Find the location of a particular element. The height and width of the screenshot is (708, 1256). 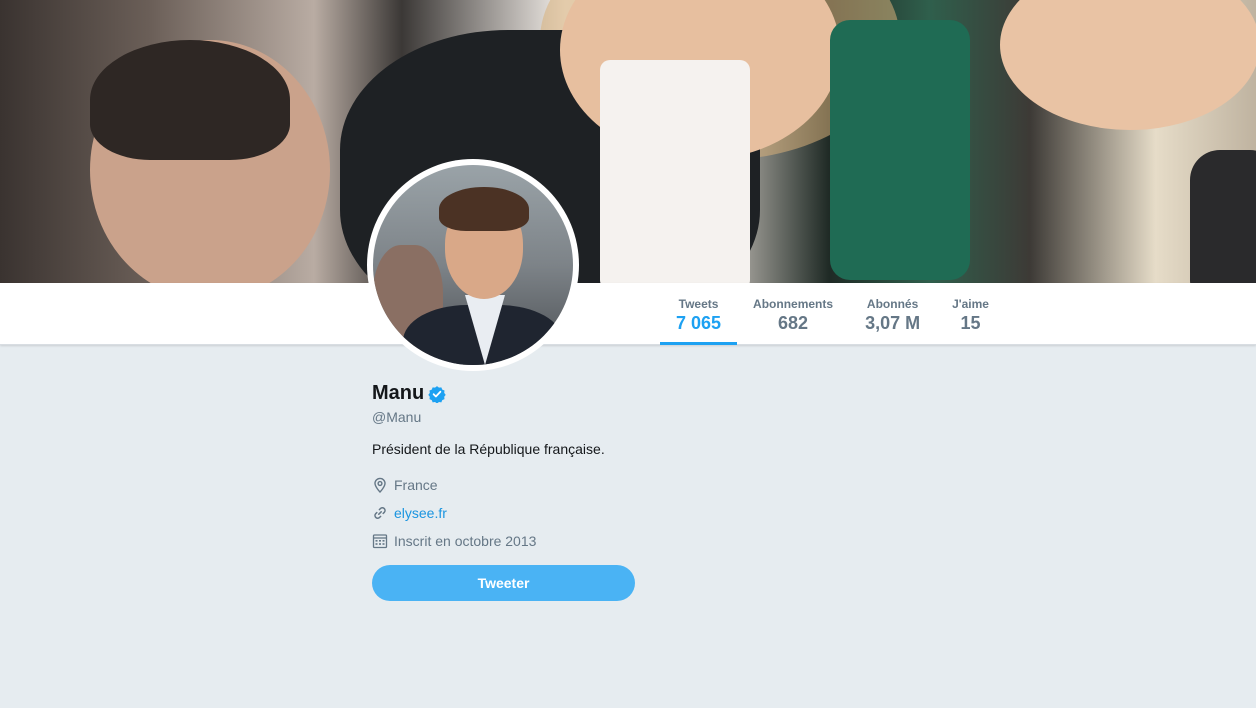

tweet-button: Tweeter is located at coordinates (503, 583).